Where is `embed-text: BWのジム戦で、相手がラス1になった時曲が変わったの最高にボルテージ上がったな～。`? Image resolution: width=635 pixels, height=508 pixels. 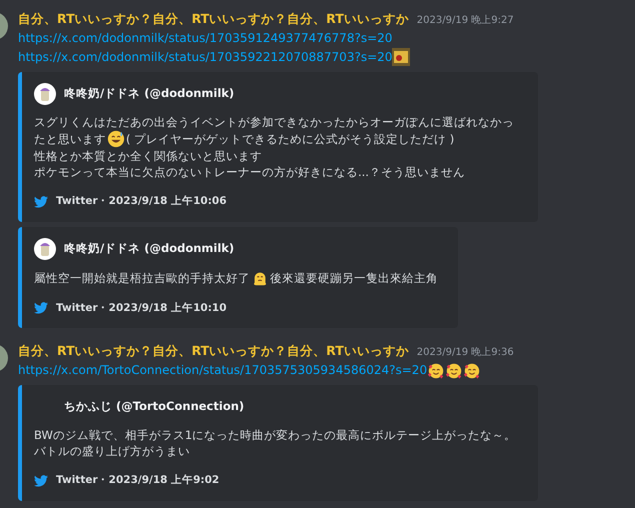
embed-text: BWのジム戦で、相手がラス1になった時曲が変わったの最高にボルテージ上がったな～。 is located at coordinates (275, 435).